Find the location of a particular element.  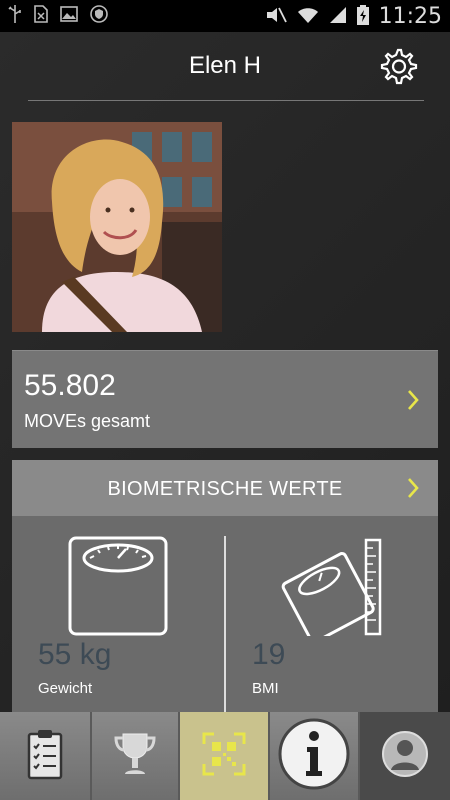

info-icon is located at coordinates (314, 756).